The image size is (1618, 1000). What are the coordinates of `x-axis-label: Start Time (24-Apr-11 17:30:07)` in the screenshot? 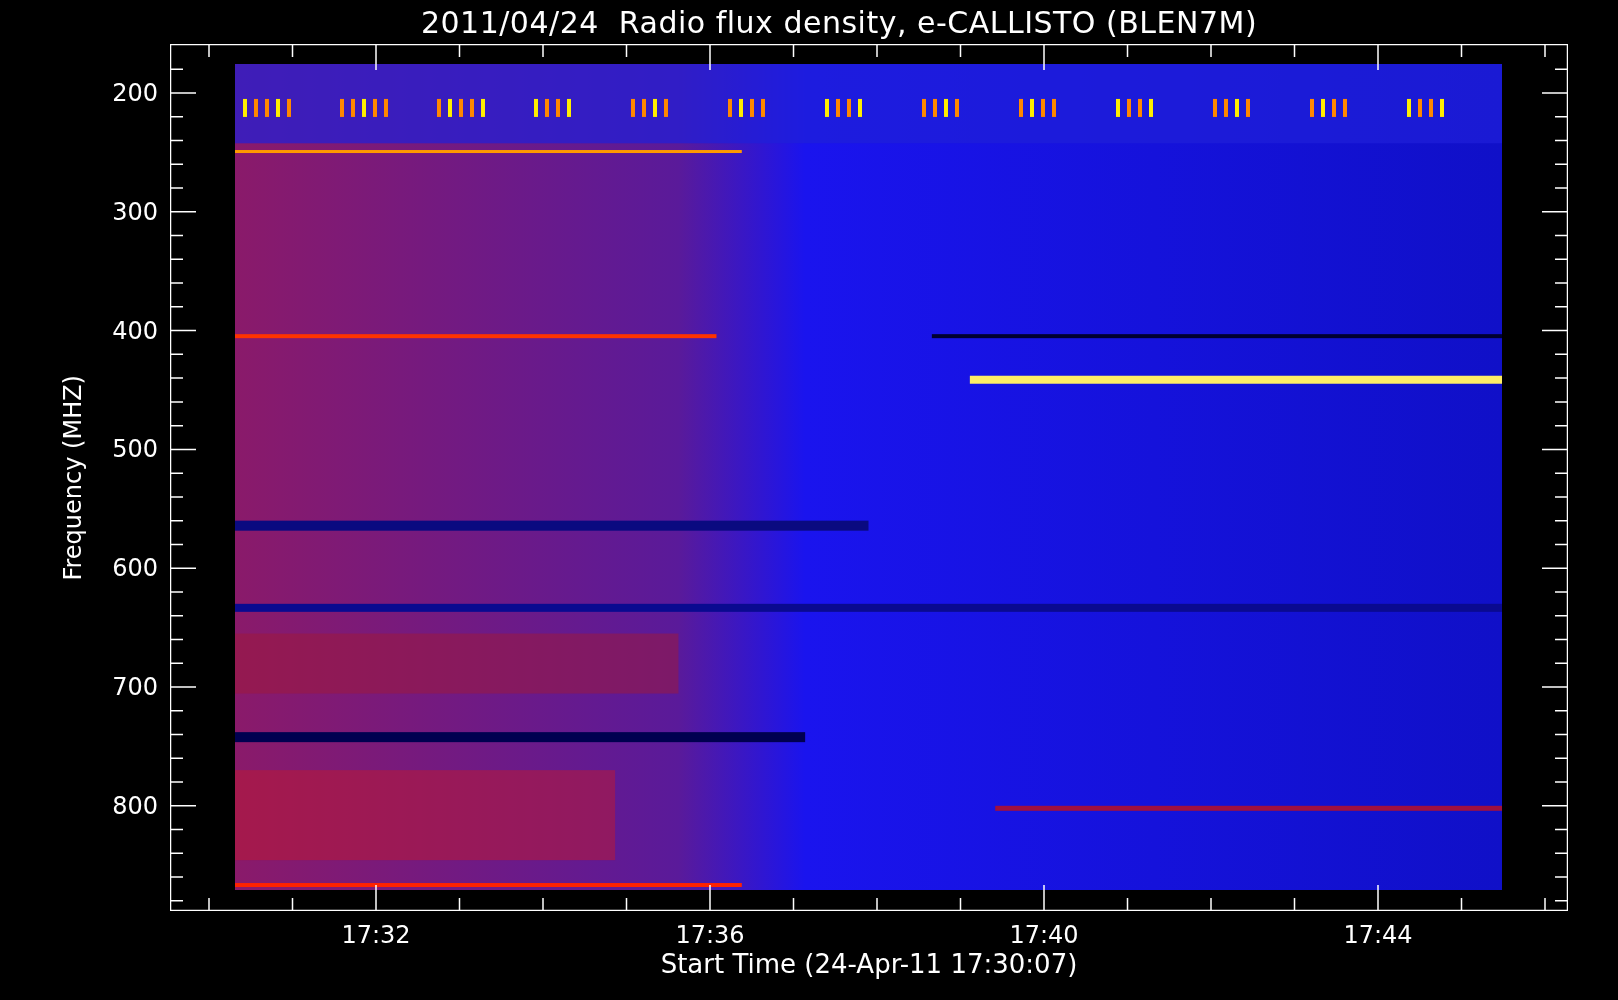 It's located at (869, 964).